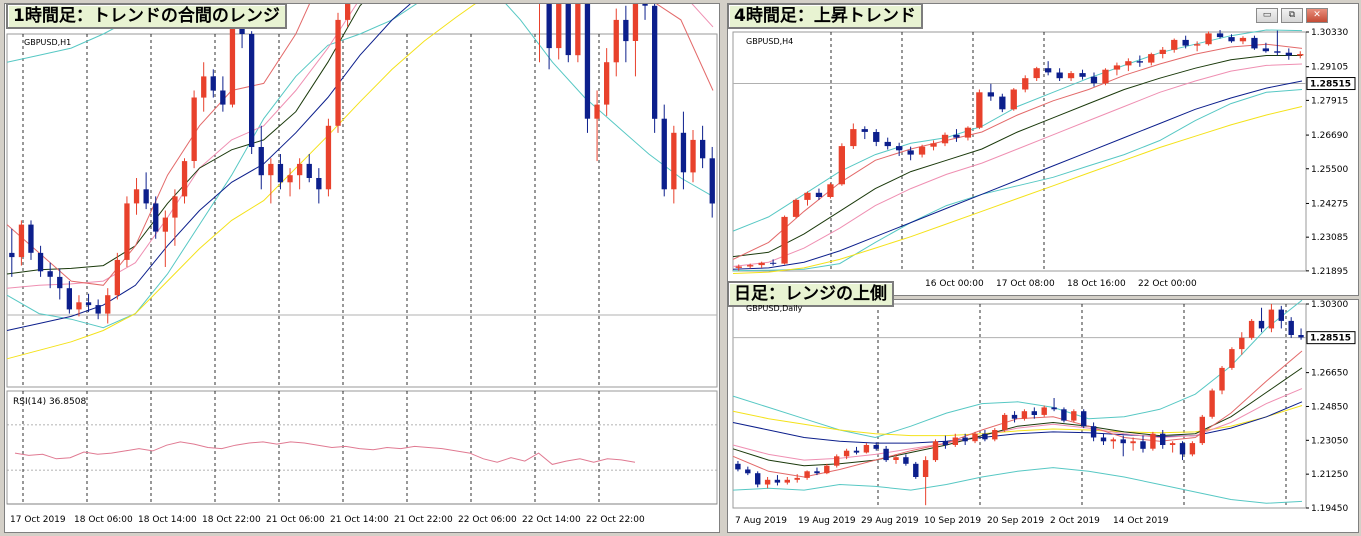 This screenshot has width=1361, height=536. Describe the element at coordinates (1017, 417) in the screenshot. I see `ma-olive-line` at that location.